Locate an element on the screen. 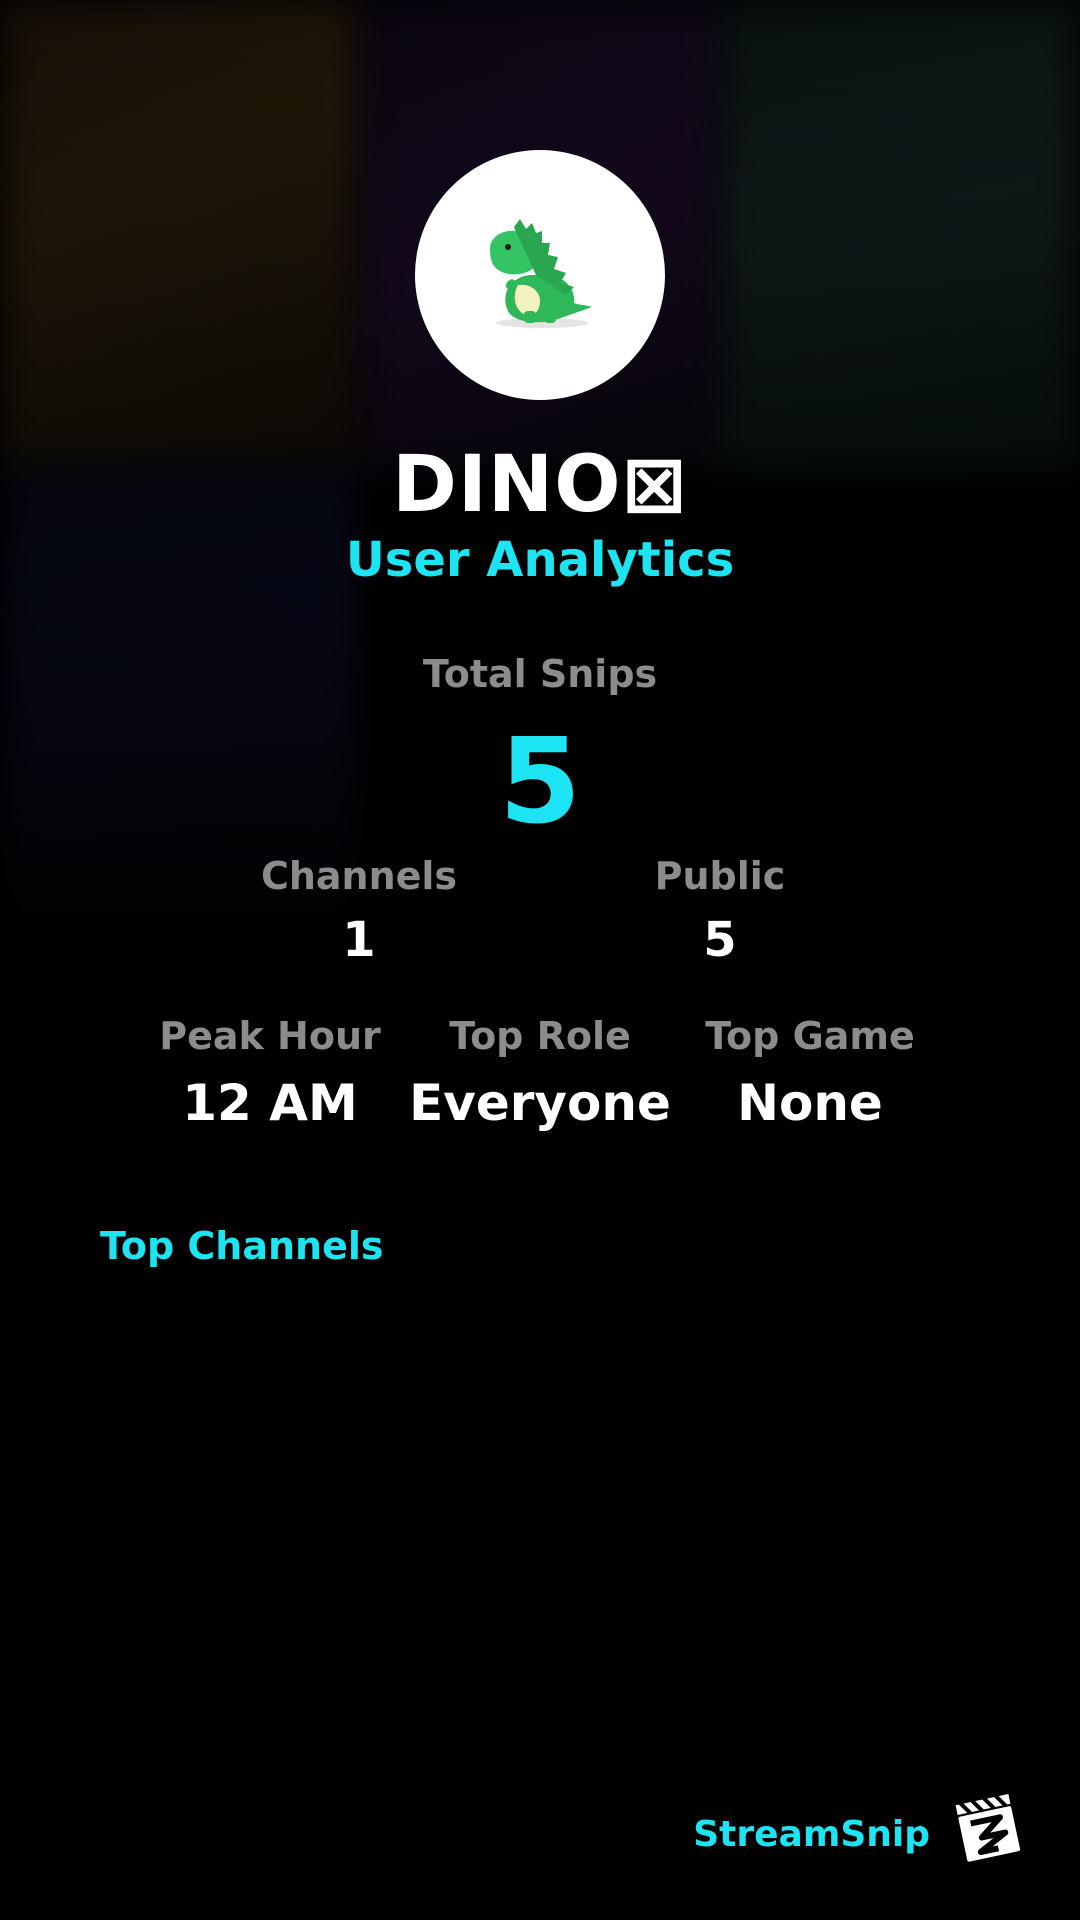 The width and height of the screenshot is (1080, 1920). public-value: 5 is located at coordinates (720, 940).